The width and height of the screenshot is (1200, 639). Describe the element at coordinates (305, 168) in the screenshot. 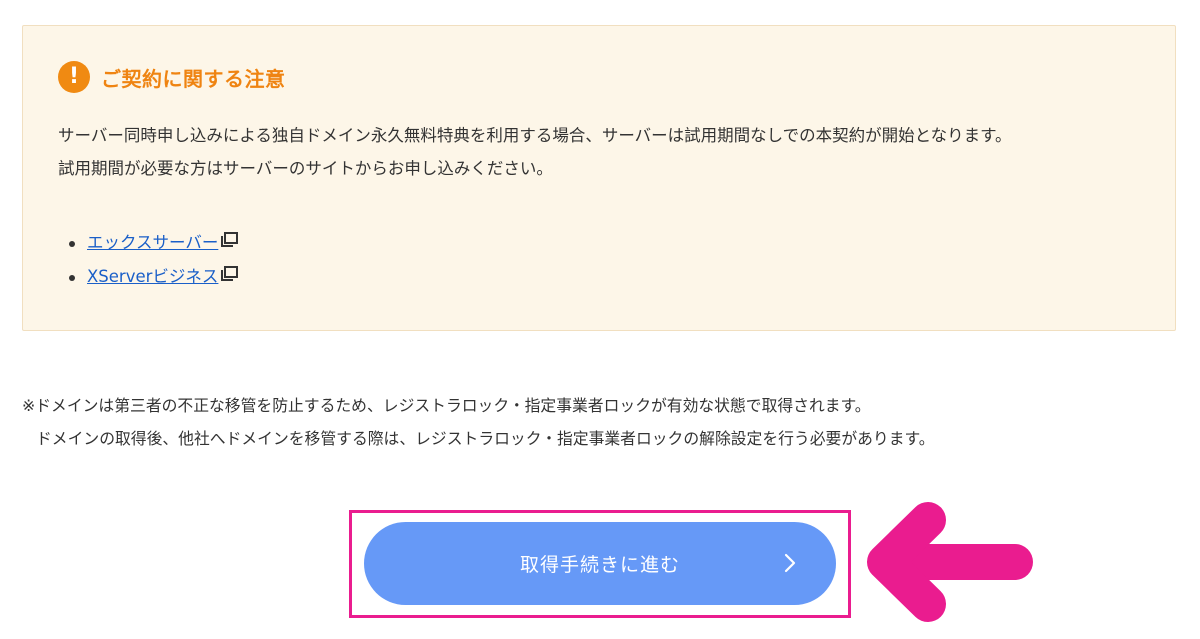

I see `notice-paragraph-2: 試用期間が必要な方はサーバーのサイトからお申し込みください。` at that location.